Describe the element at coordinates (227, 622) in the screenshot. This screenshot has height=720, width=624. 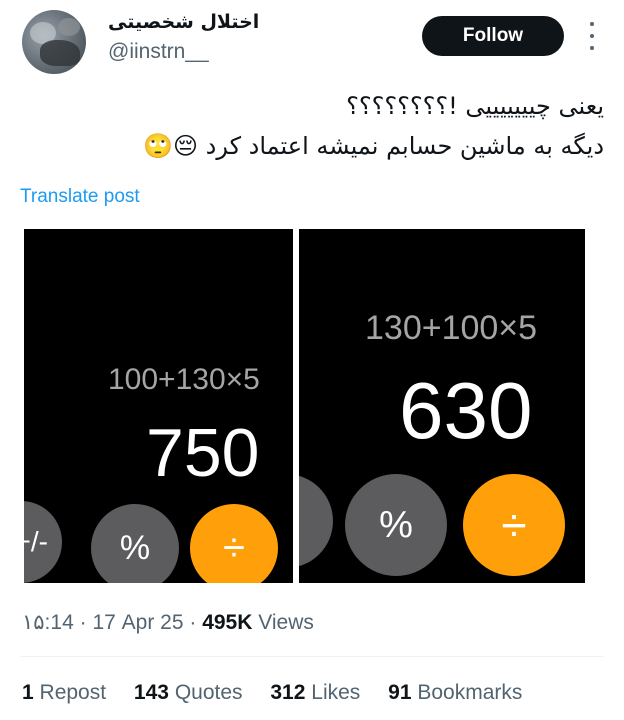
I see `views-count: 495K` at that location.